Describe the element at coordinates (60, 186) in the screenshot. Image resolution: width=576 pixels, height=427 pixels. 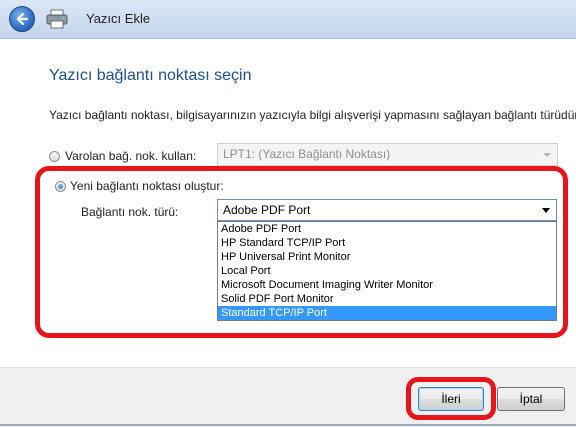
I see `new-port-radio` at that location.